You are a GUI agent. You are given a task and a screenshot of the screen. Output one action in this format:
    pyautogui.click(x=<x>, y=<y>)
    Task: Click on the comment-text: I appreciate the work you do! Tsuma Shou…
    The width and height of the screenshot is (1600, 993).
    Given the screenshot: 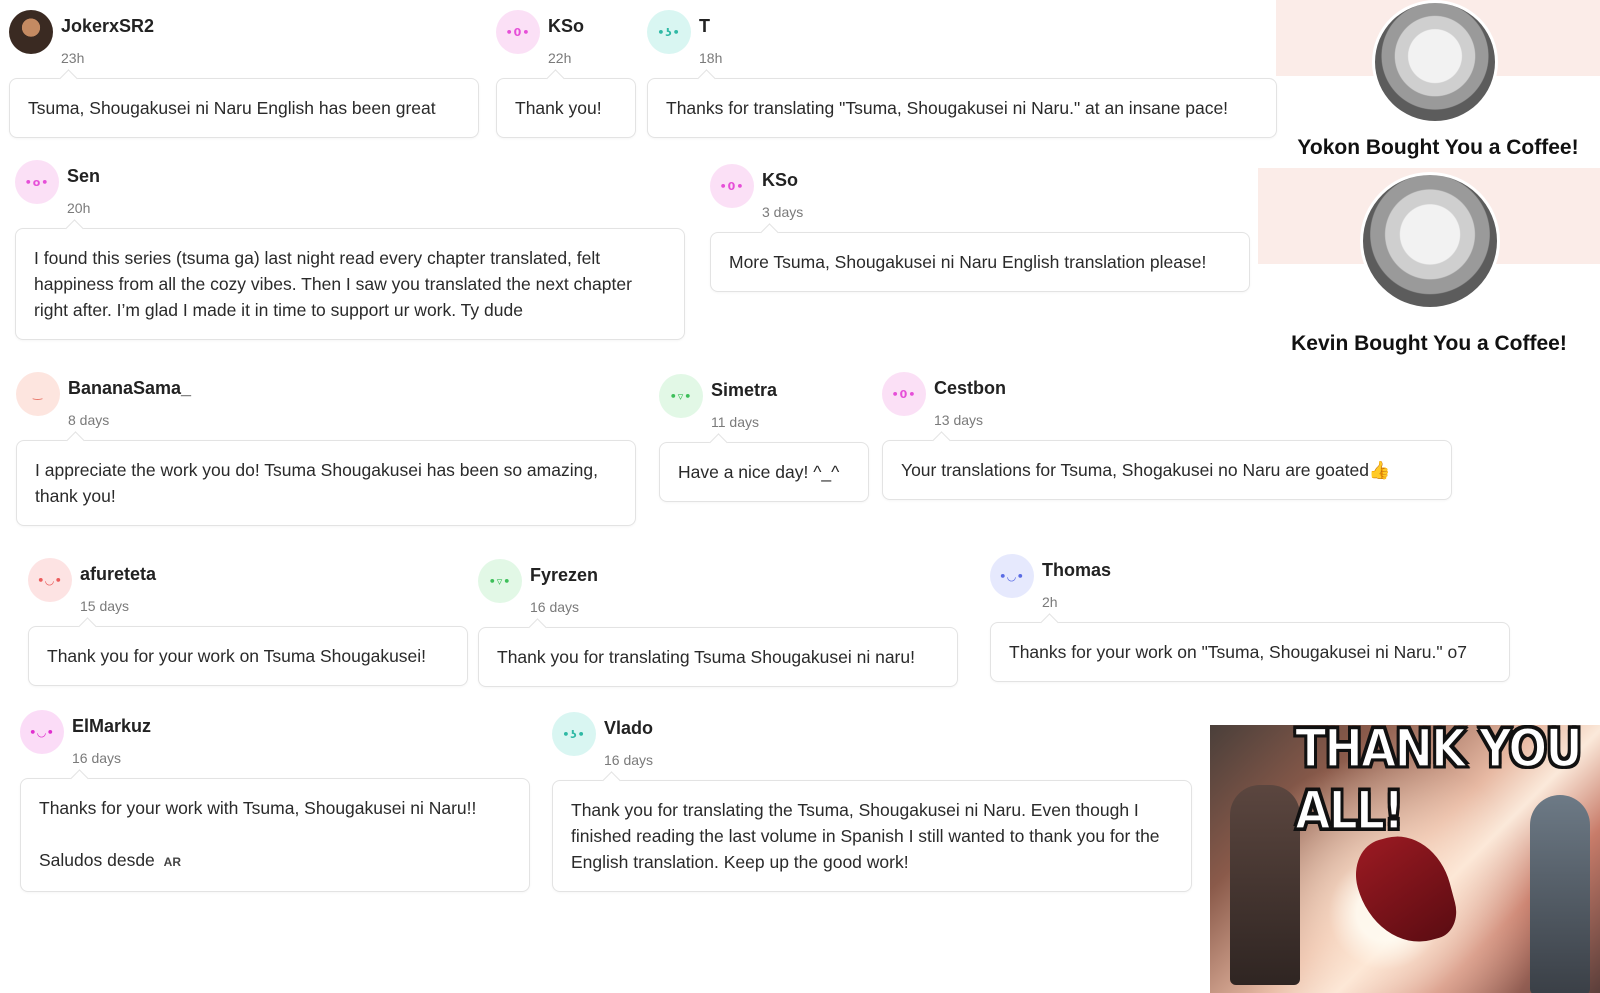 What is the action you would take?
    pyautogui.click(x=316, y=483)
    